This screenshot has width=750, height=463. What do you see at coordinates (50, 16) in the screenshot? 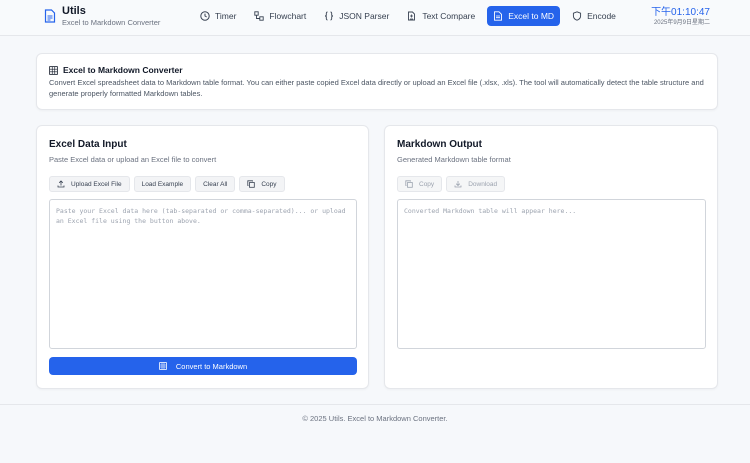
I see `document-icon` at bounding box center [50, 16].